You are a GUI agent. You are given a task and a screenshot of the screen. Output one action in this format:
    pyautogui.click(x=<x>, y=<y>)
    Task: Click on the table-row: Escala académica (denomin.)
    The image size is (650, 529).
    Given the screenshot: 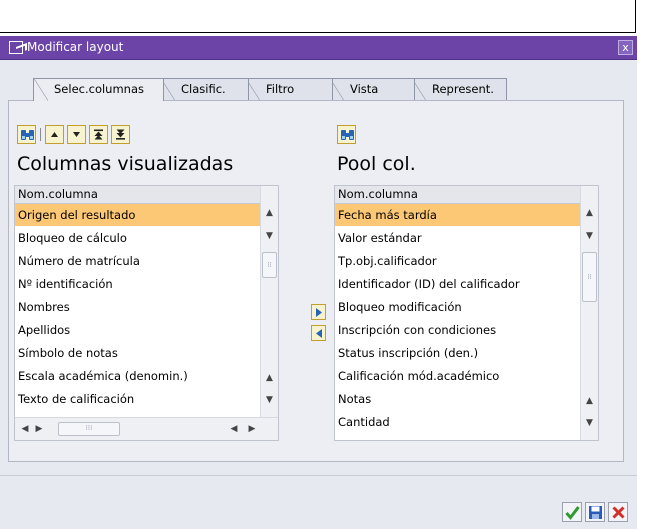 What is the action you would take?
    pyautogui.click(x=137, y=376)
    